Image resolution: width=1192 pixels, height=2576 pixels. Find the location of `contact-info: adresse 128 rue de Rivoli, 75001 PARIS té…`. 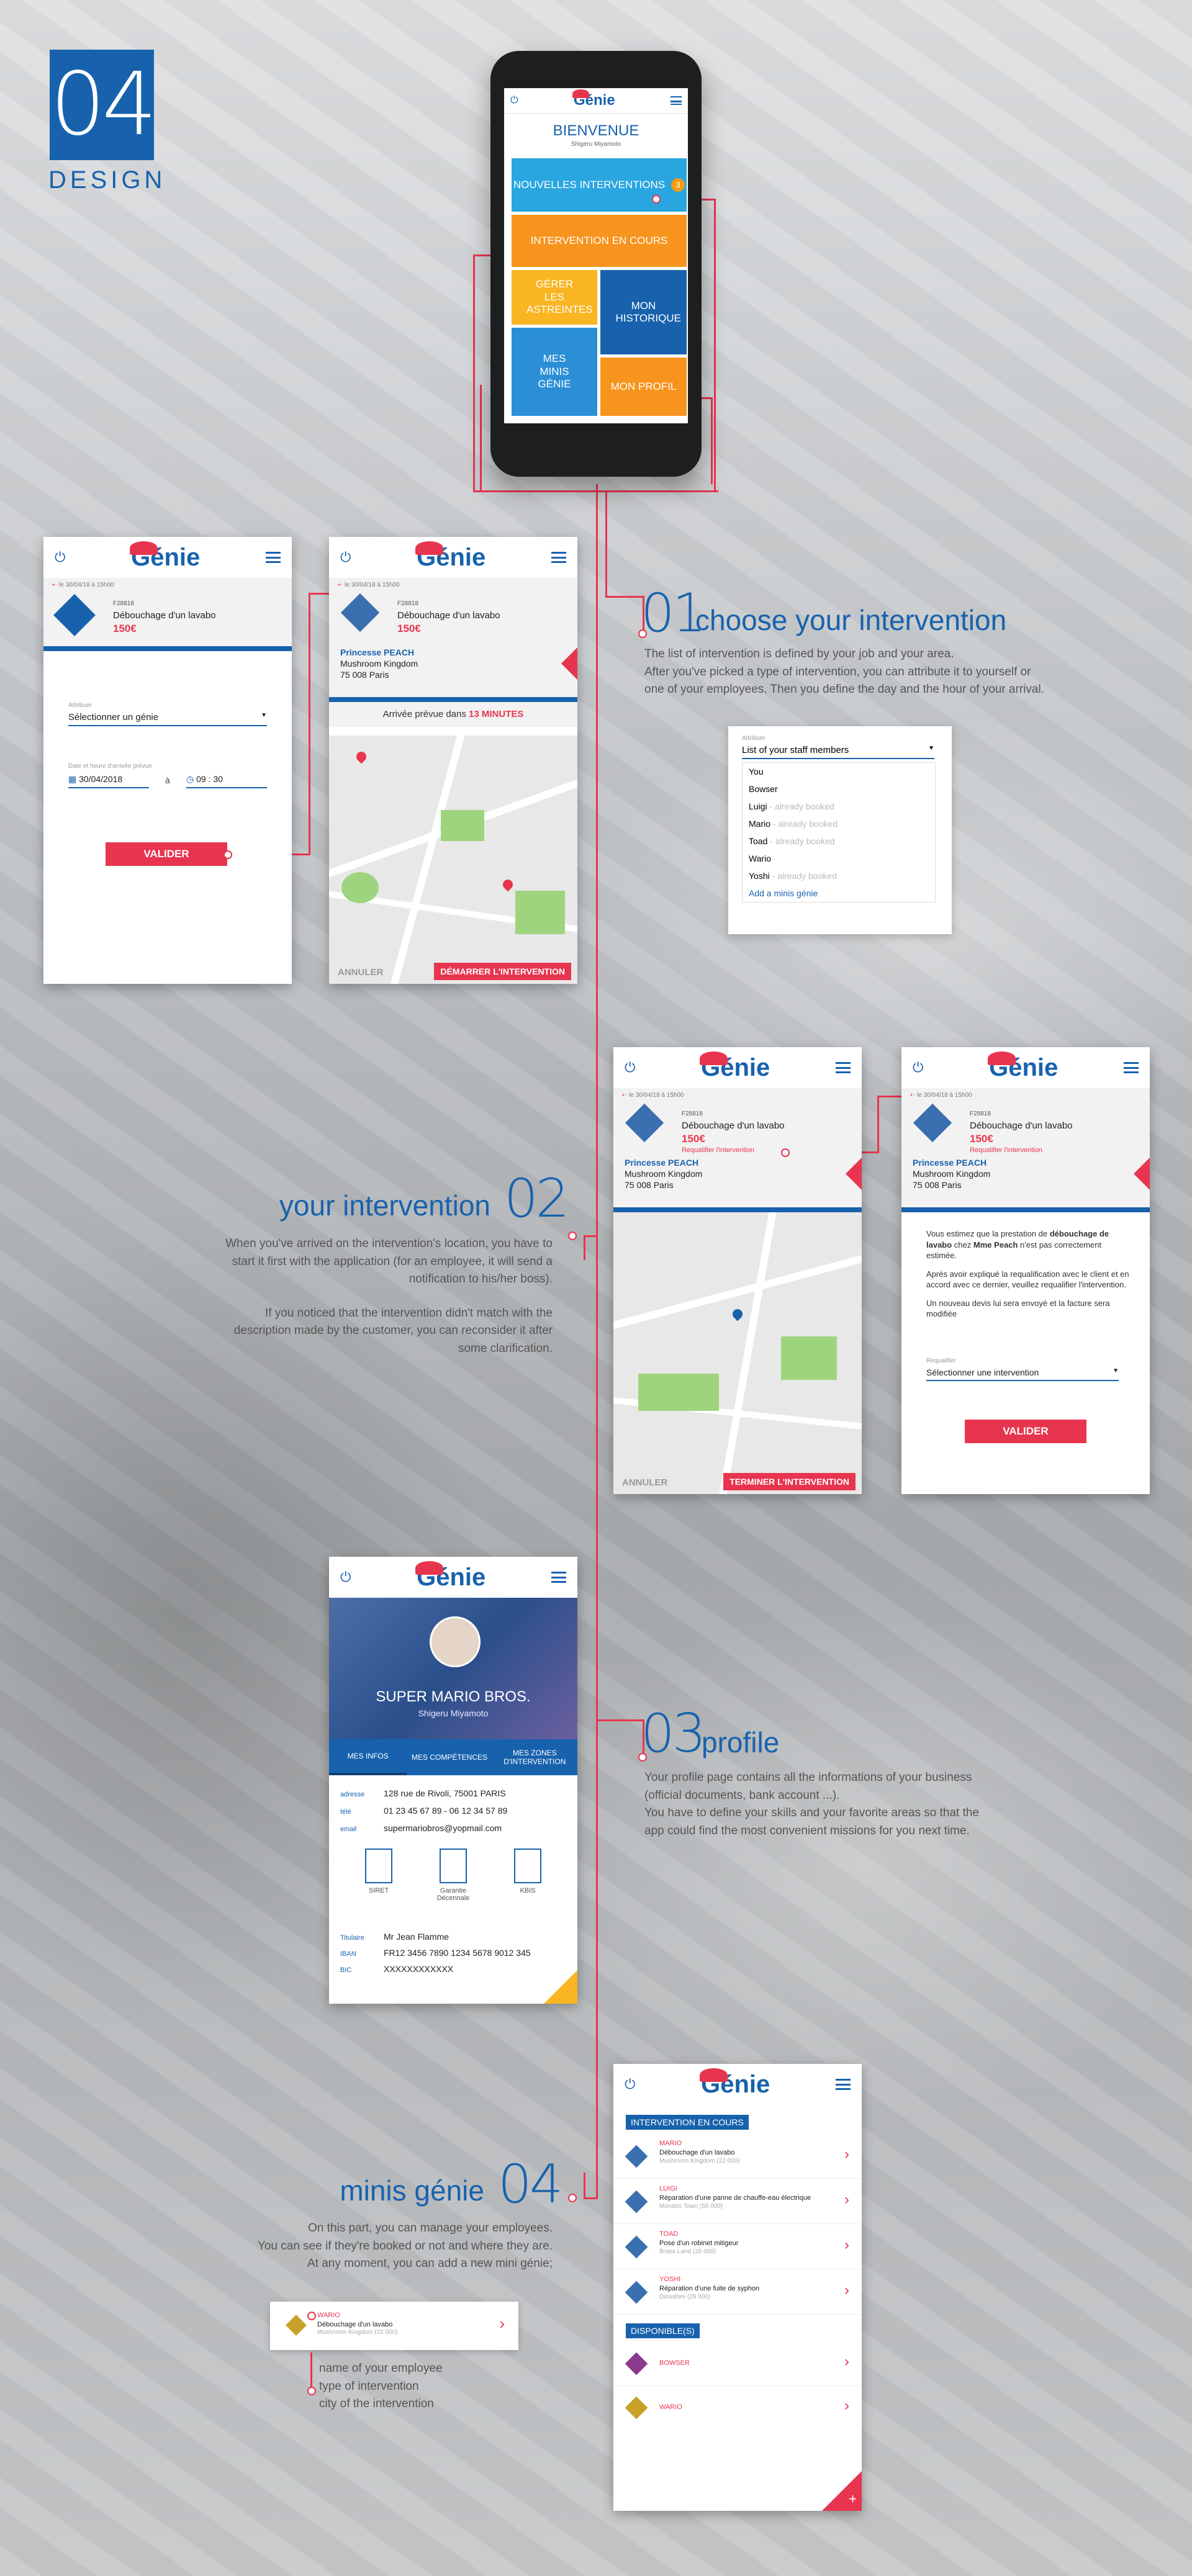

contact-info: adresse 128 rue de Rivoli, 75001 PARIS té… is located at coordinates (424, 1810).